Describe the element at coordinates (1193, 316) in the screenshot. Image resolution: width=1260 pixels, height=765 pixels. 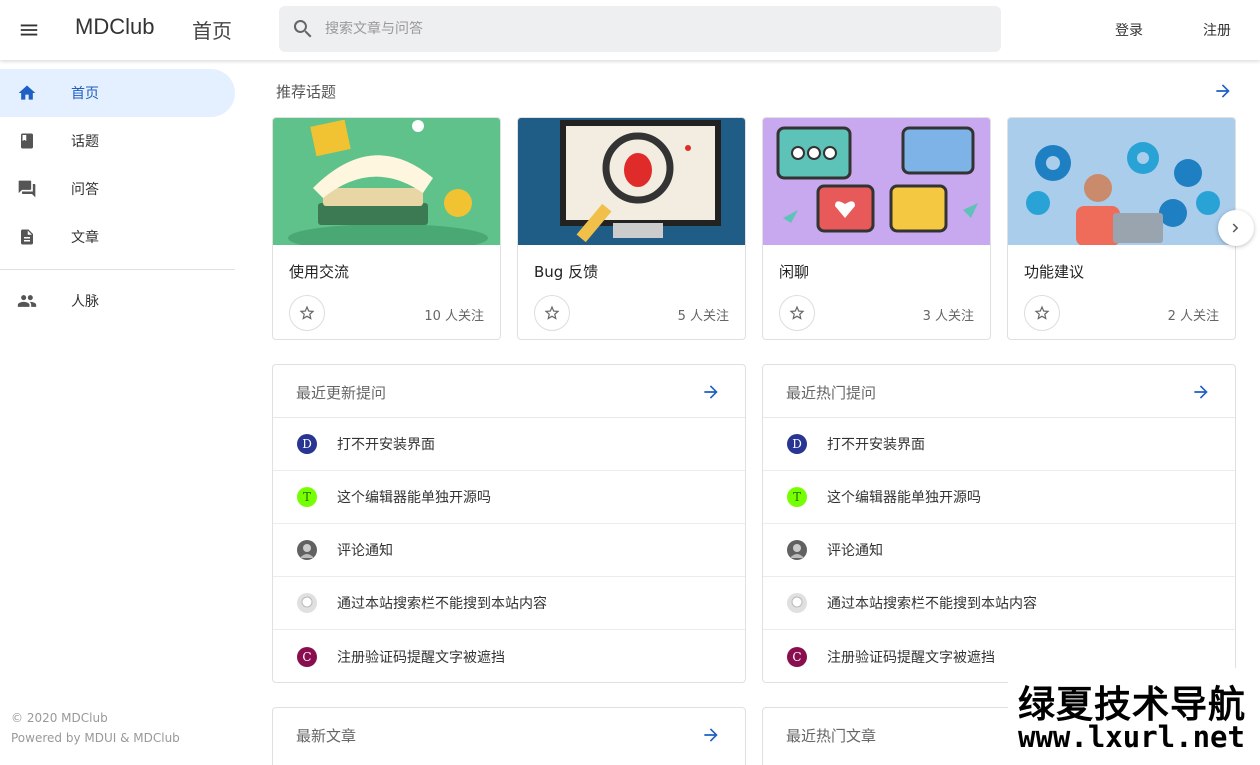
I see `follower-count: 2 人关注` at that location.